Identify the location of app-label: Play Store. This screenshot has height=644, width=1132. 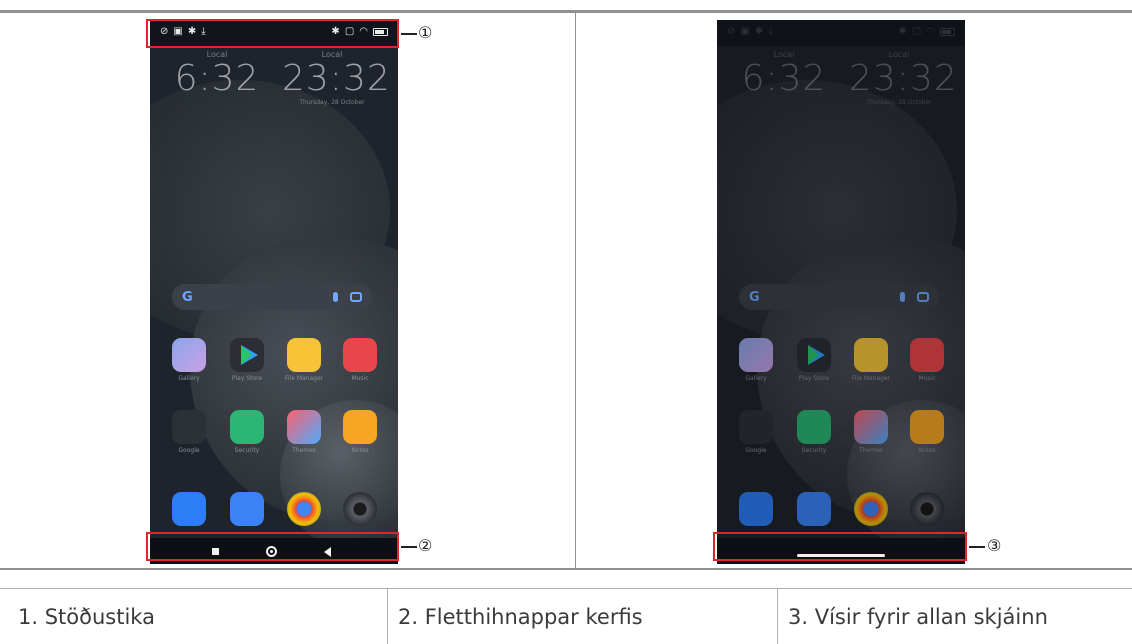
(247, 378).